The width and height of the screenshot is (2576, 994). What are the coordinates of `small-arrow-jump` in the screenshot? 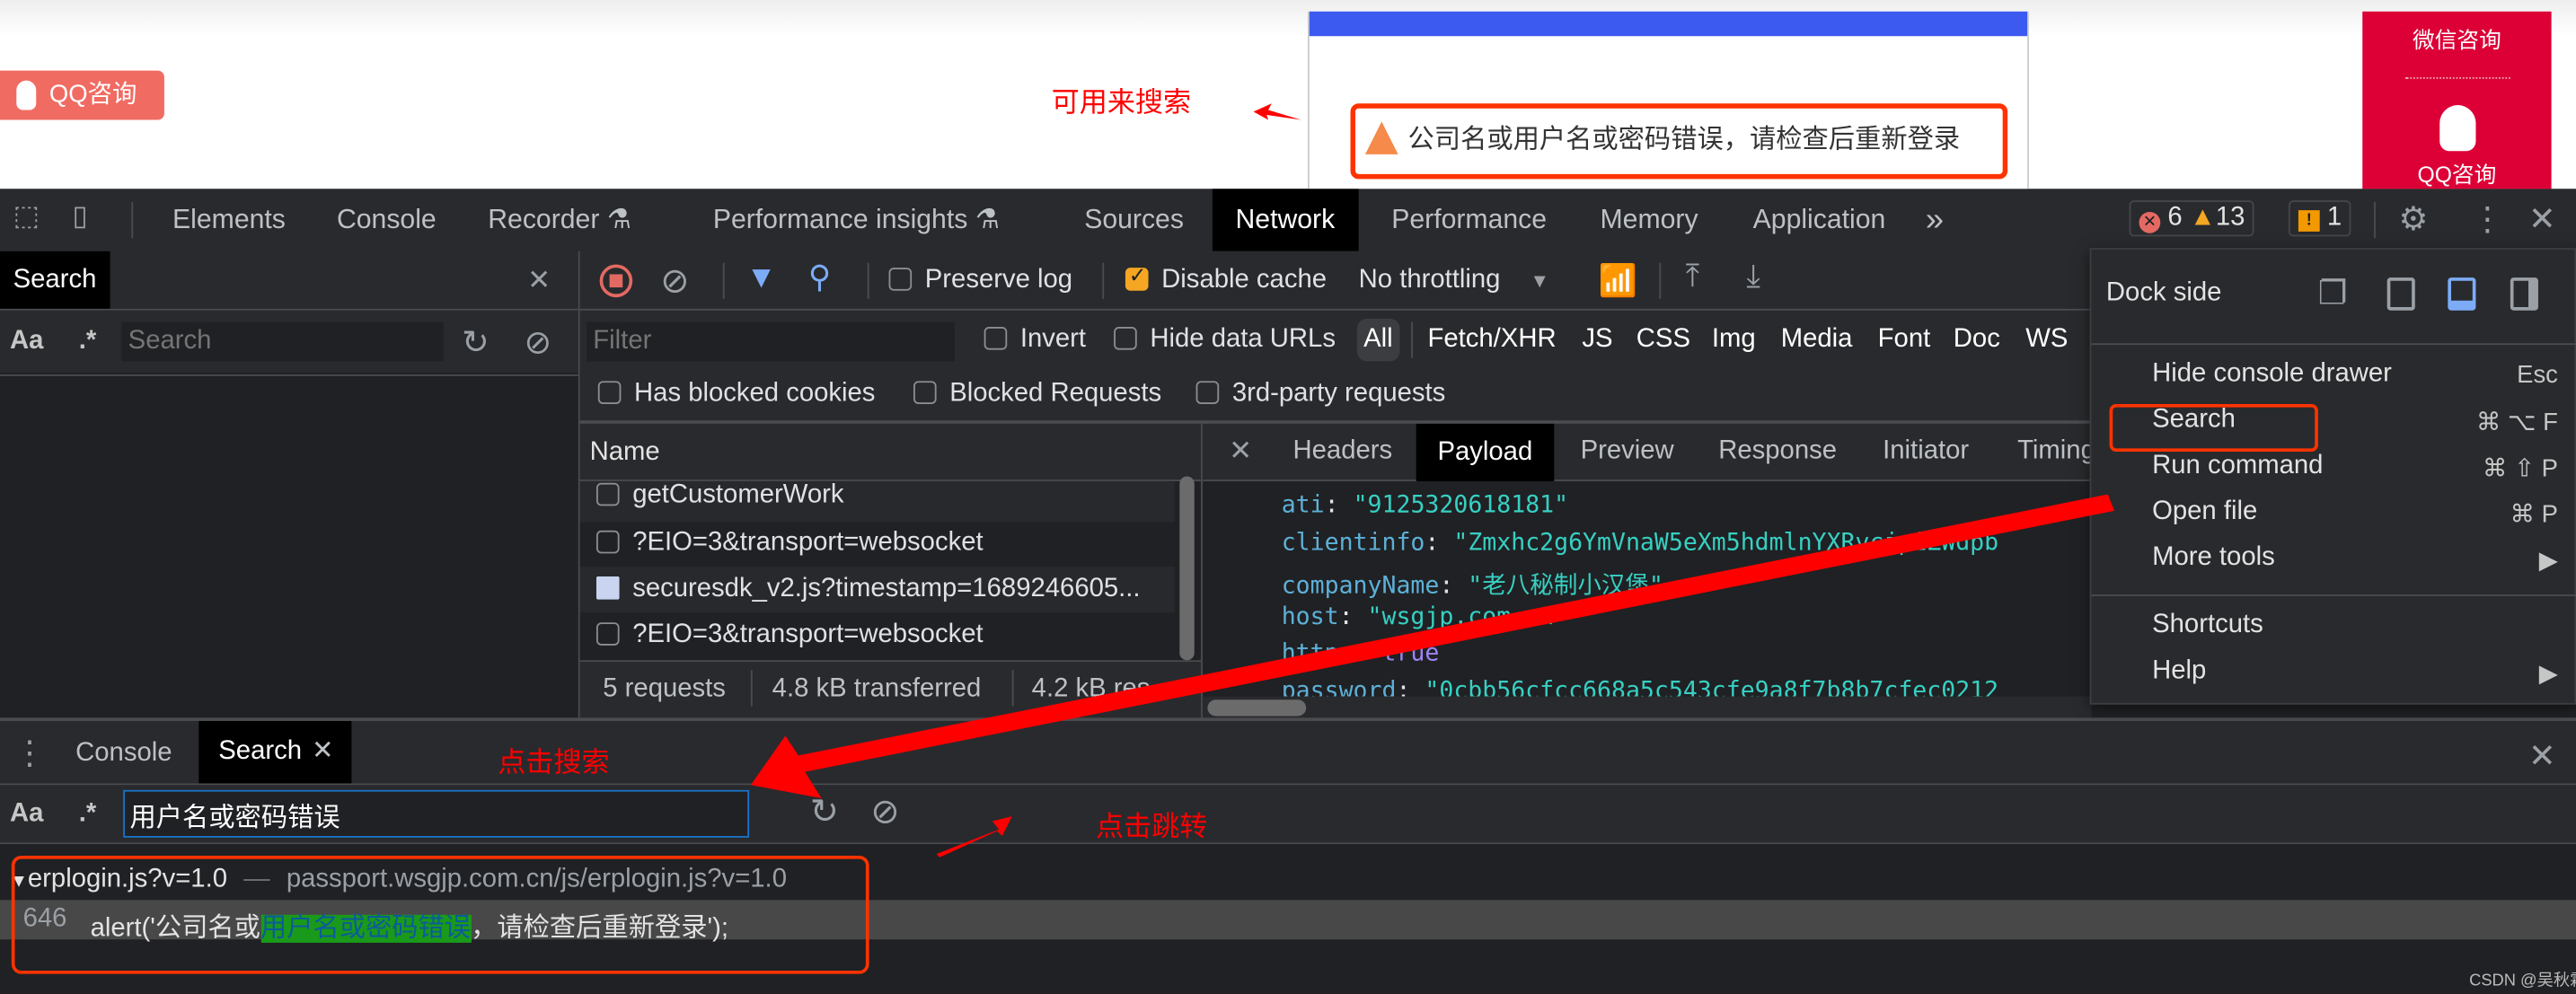 It's located at (974, 837).